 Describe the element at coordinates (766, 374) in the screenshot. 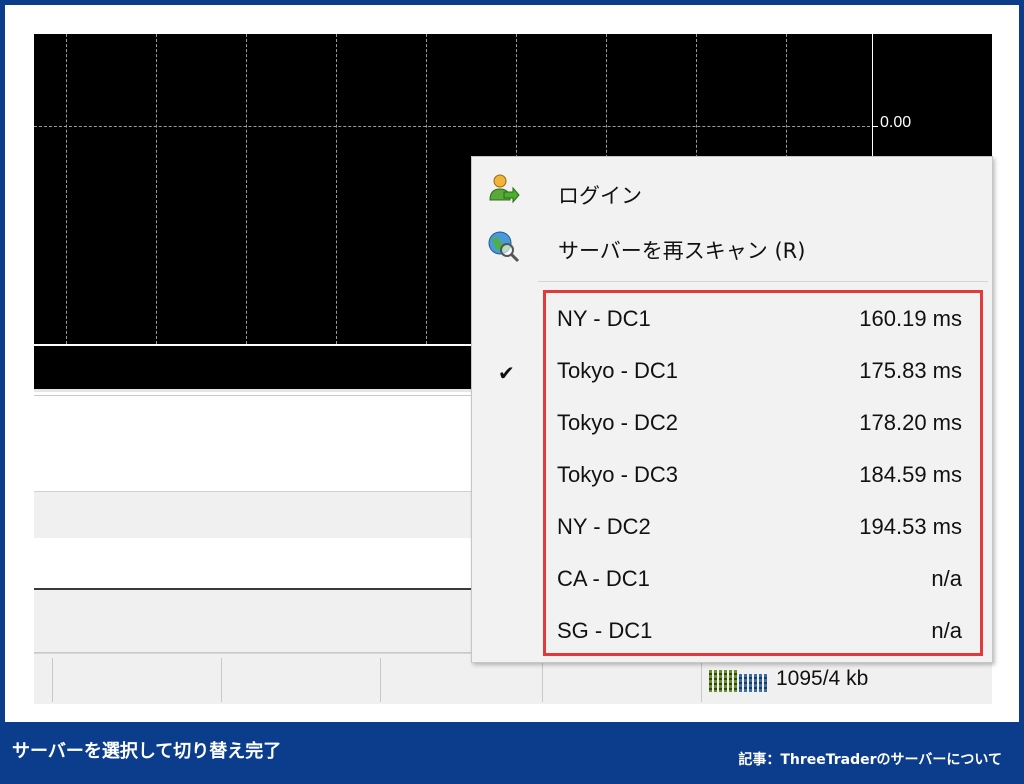

I see `menu-item-server: Tokyo - DC1 175.83 ms` at that location.